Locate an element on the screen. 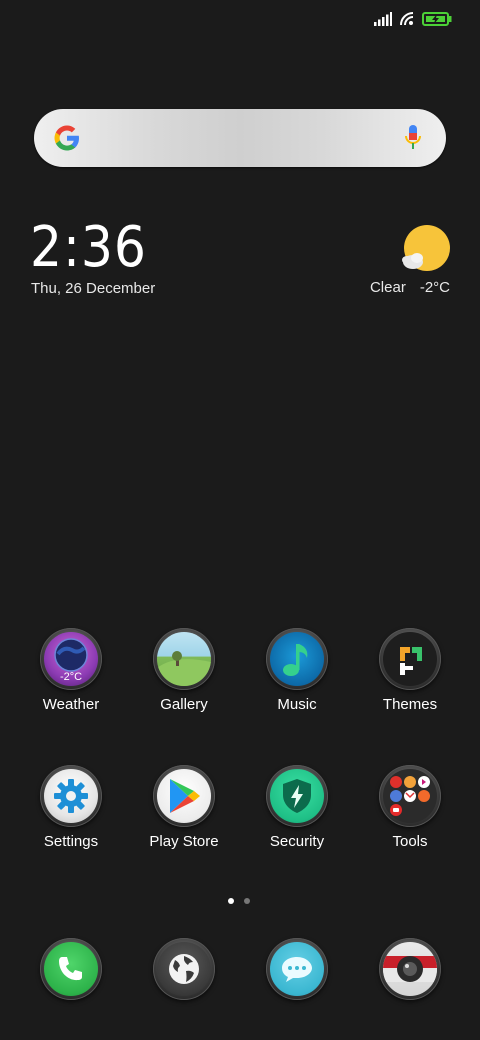 The height and width of the screenshot is (1040, 480). app-themes: Themes is located at coordinates (410, 670).